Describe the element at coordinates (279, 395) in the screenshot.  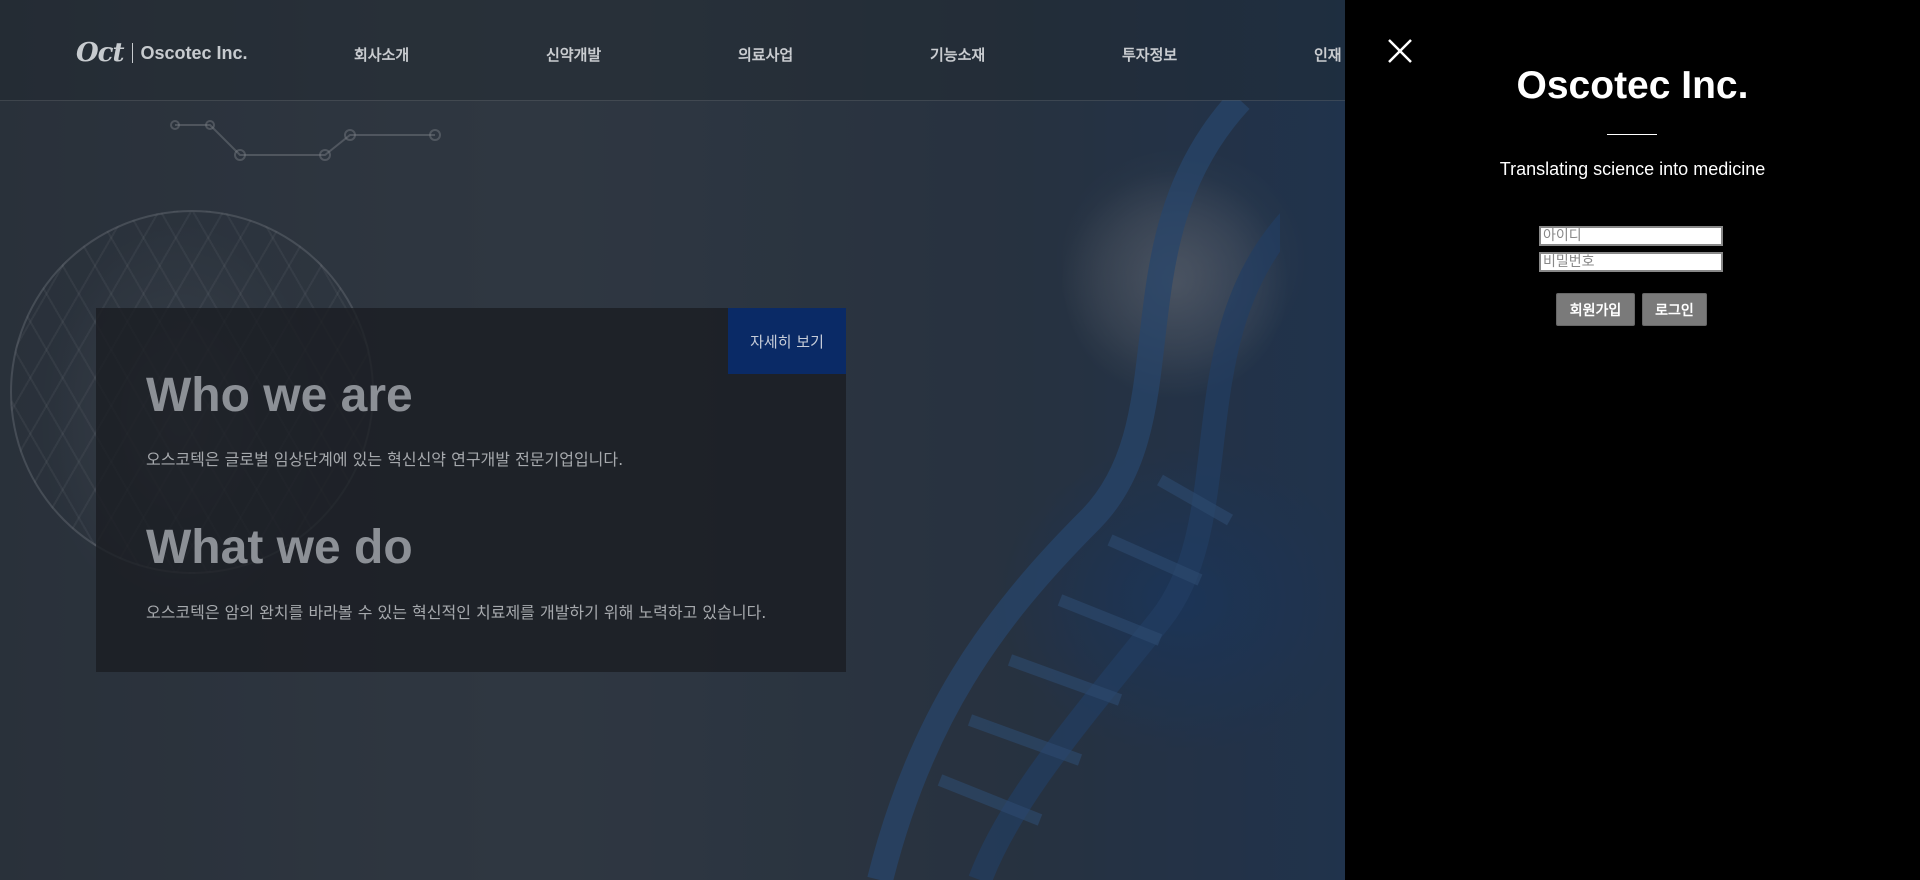
I see `who-heading: Who we are` at that location.